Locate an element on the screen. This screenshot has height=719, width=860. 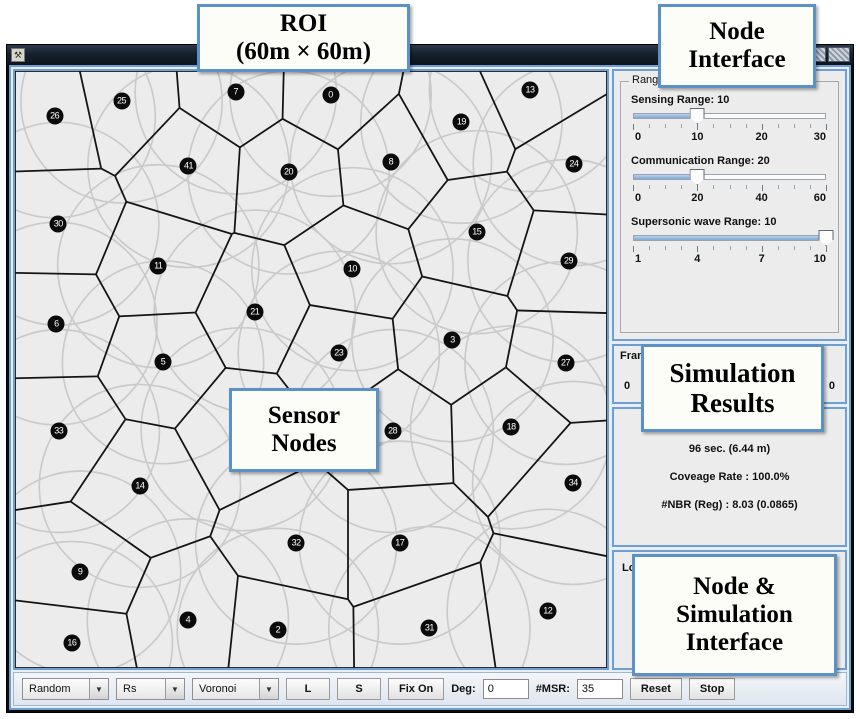
sensing-range-tick-labels: 0 10 20 30 is located at coordinates (729, 138).